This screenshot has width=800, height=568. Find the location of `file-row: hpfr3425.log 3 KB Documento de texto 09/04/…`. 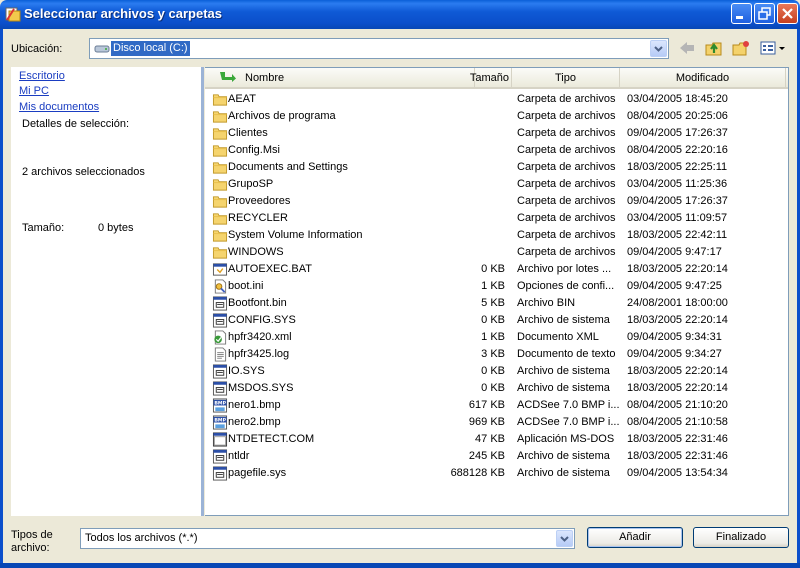

file-row: hpfr3425.log 3 KB Documento de texto 09/04/… is located at coordinates (496, 354).